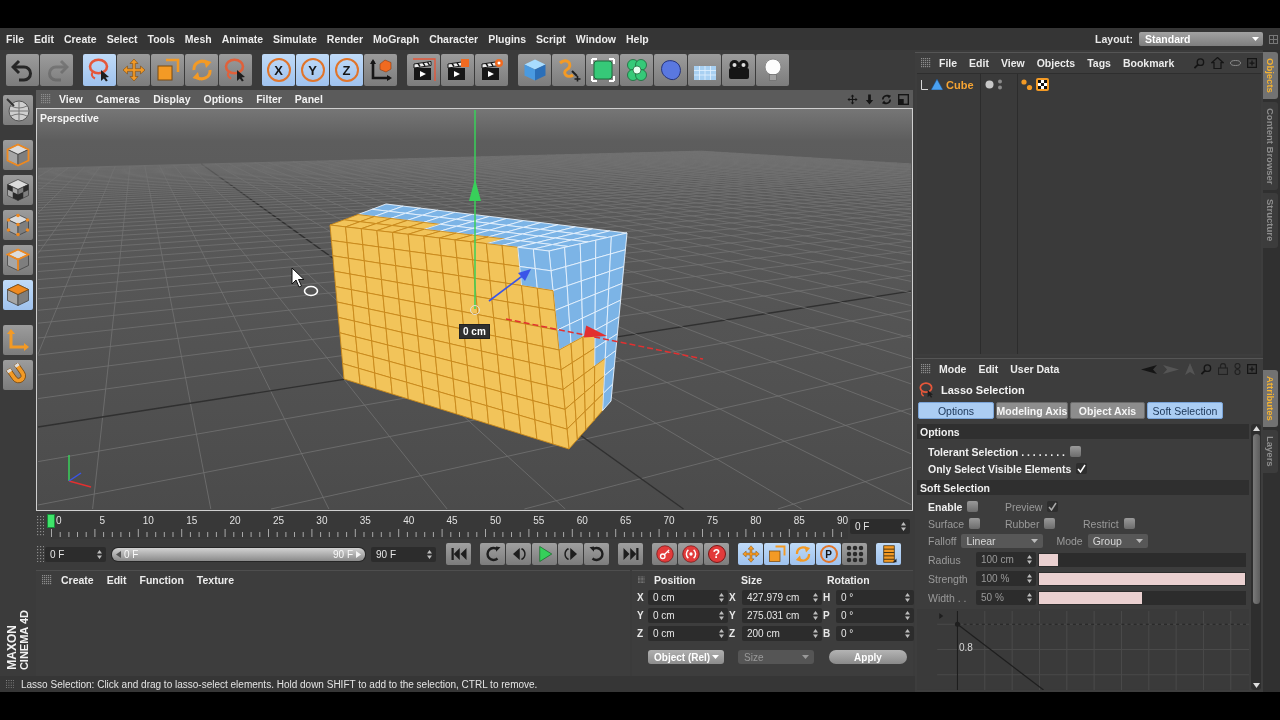 This screenshot has width=1280, height=720. I want to click on scrollbar, so click(1256, 557).